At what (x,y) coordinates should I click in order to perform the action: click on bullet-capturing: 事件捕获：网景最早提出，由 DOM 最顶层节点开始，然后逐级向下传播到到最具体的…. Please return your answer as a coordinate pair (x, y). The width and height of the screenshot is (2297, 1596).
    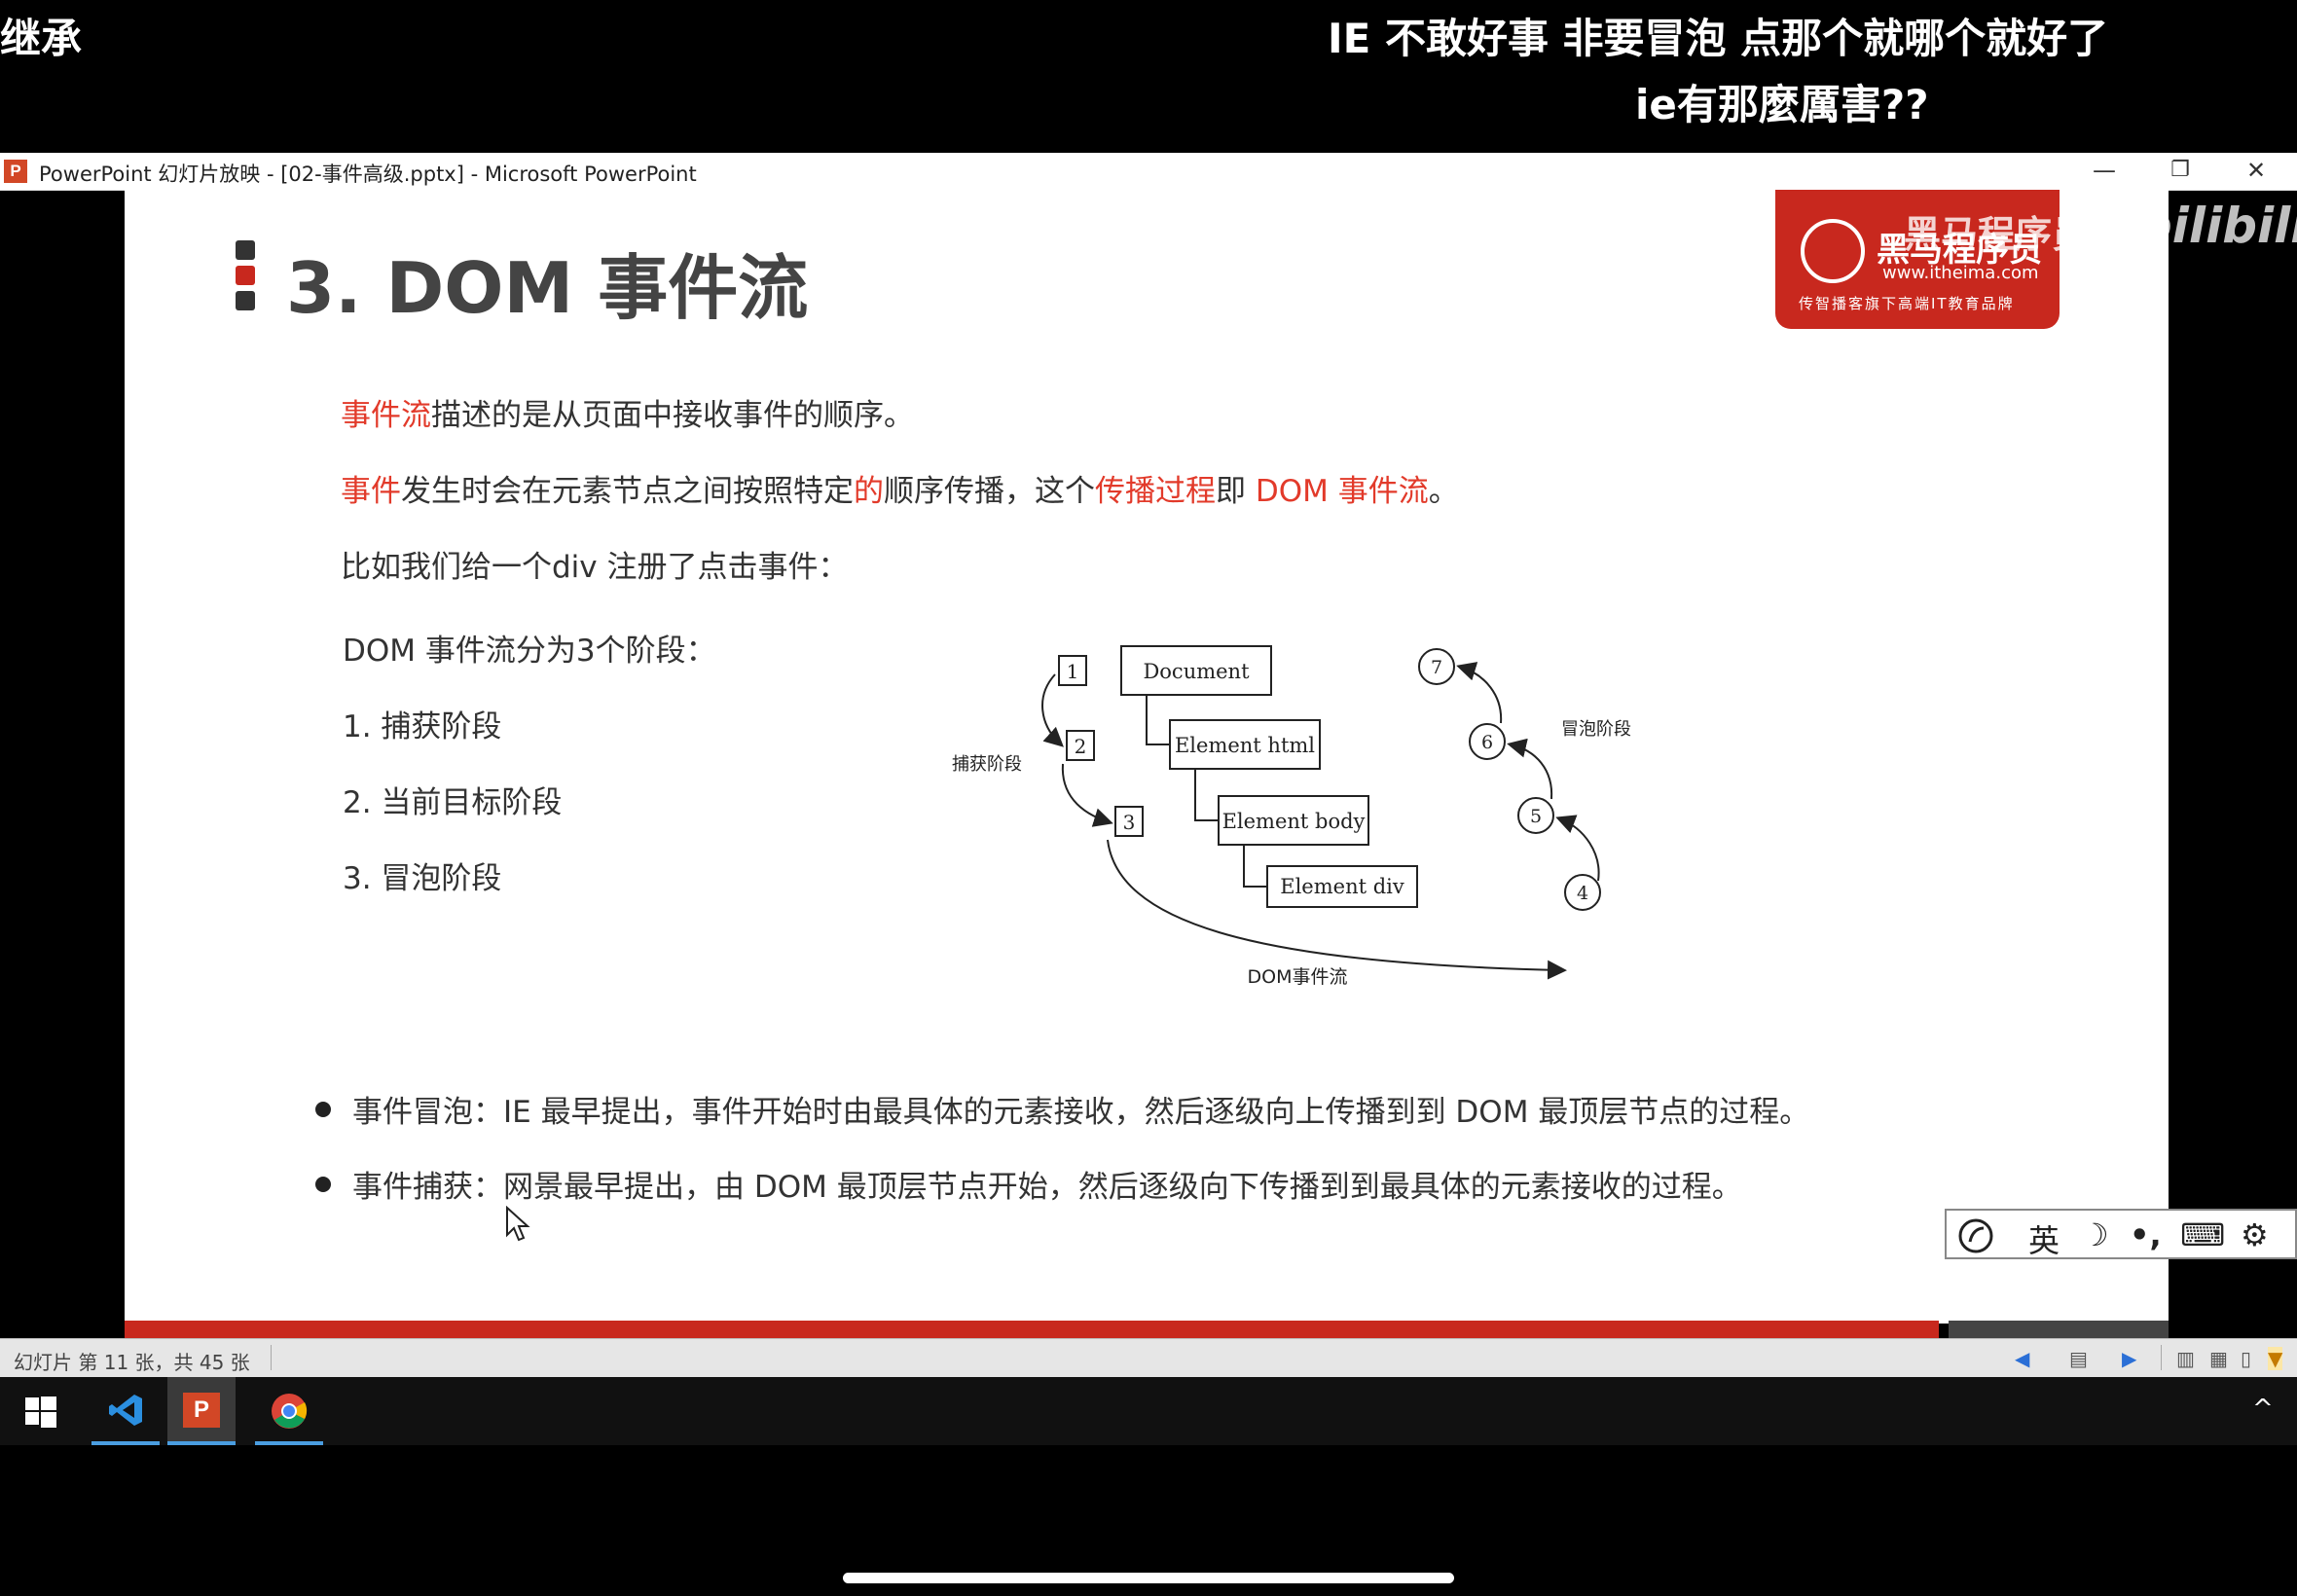
    Looking at the image, I should click on (1047, 1188).